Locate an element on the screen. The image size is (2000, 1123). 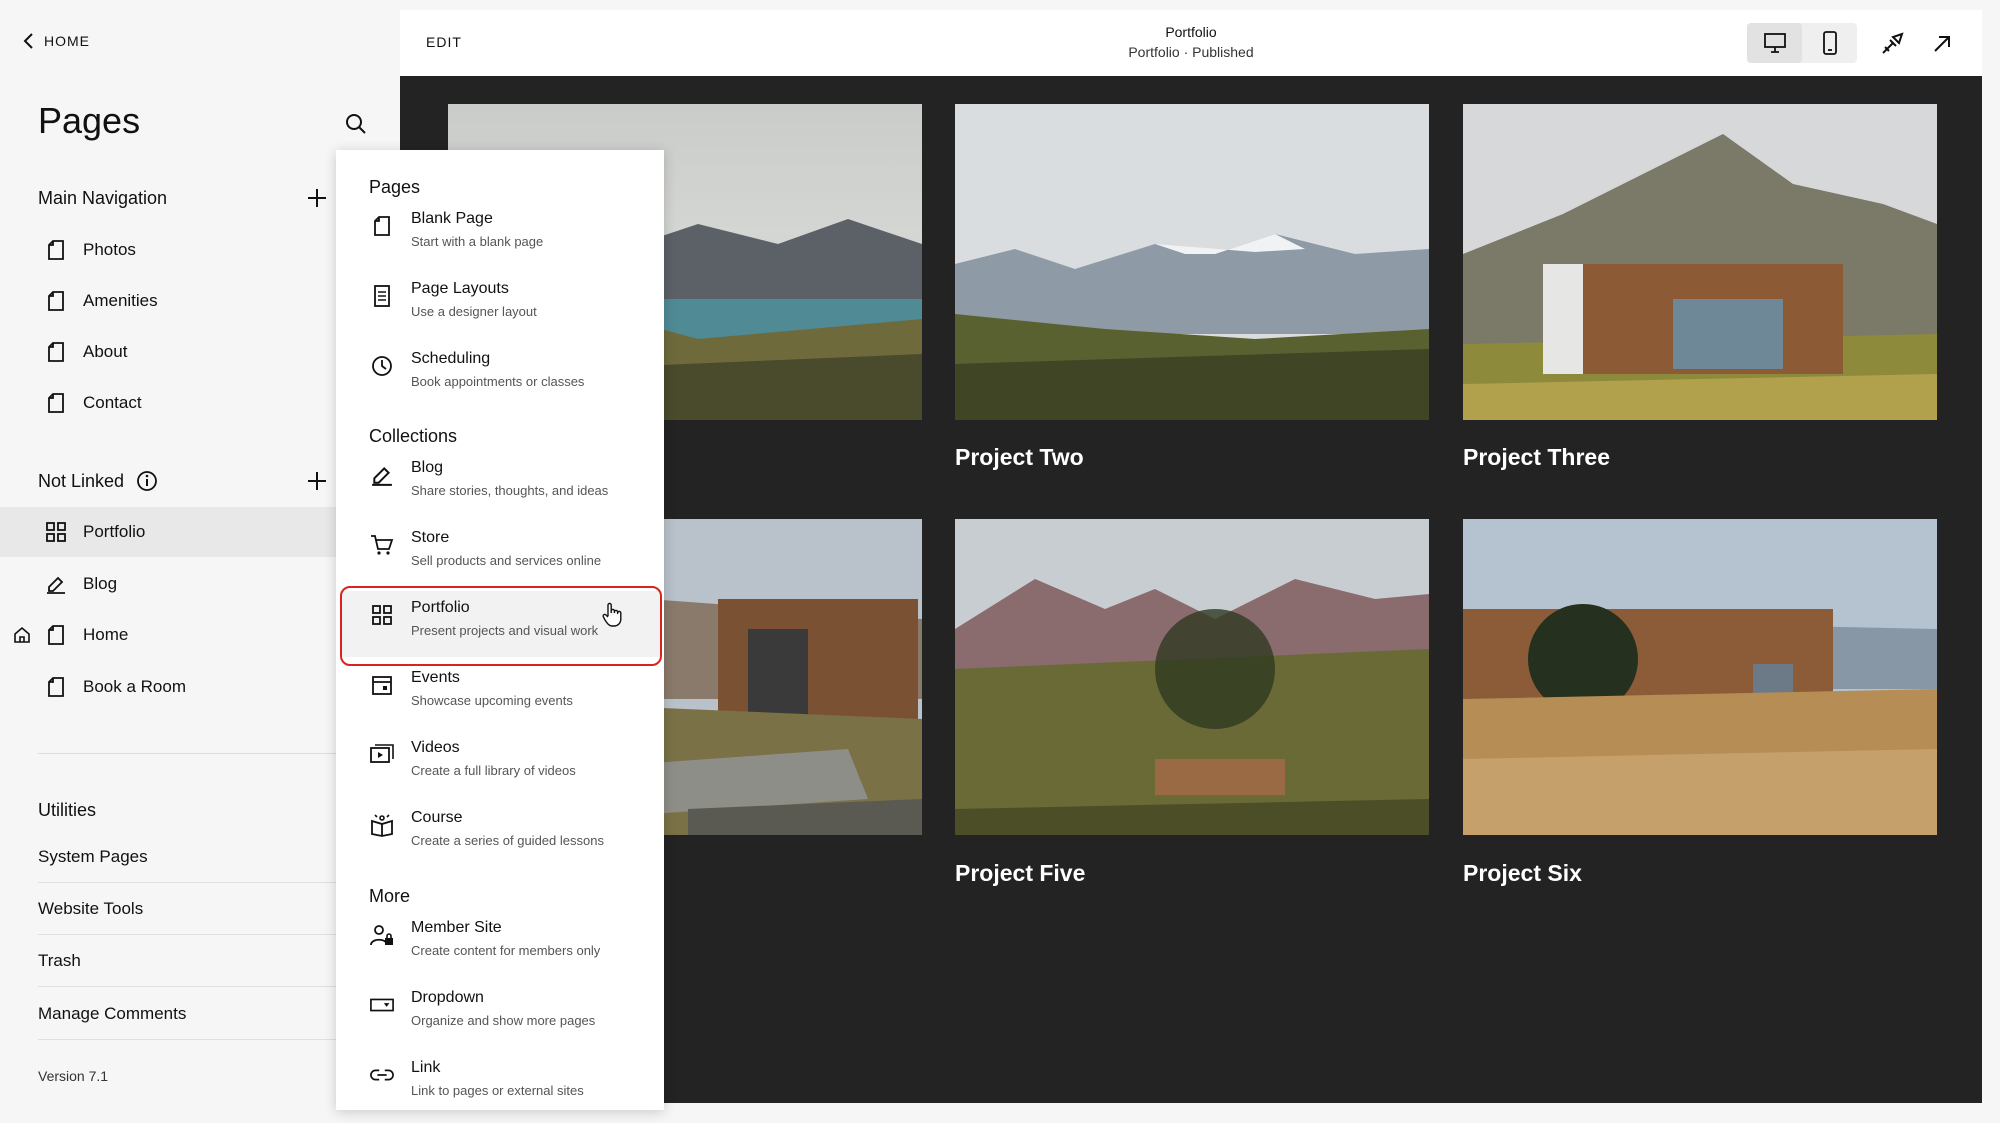
utility-trash: Trash is located at coordinates (188, 961).